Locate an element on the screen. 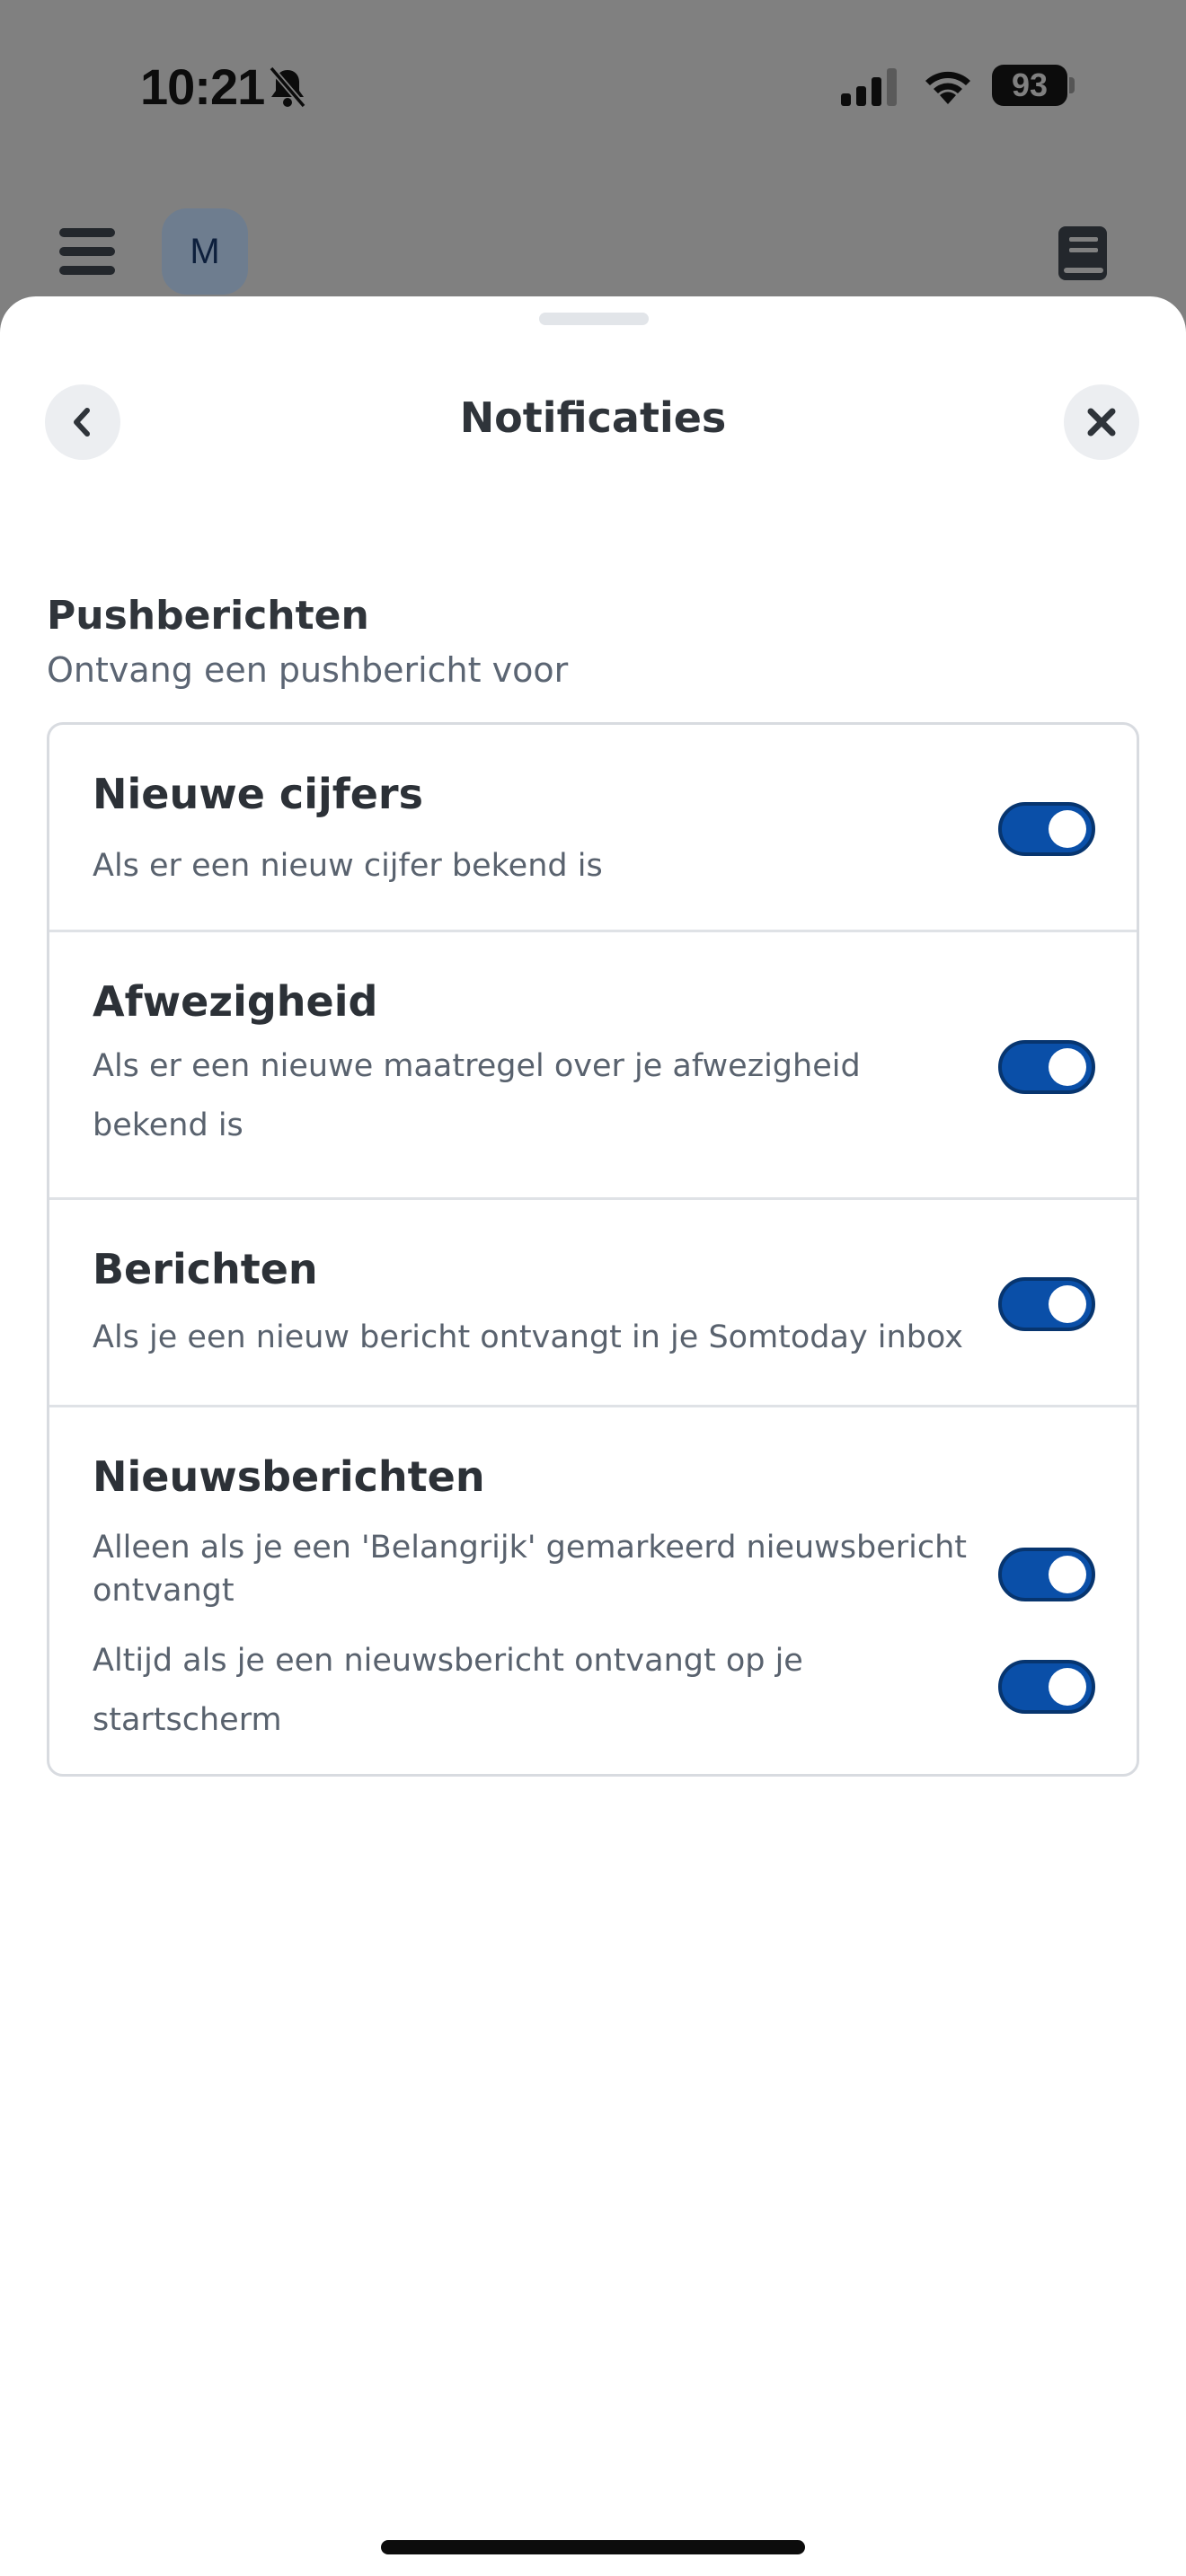  avatar-initial: M is located at coordinates (205, 251).